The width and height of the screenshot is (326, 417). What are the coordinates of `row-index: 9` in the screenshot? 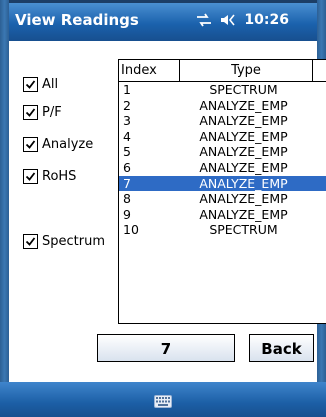 It's located at (127, 214).